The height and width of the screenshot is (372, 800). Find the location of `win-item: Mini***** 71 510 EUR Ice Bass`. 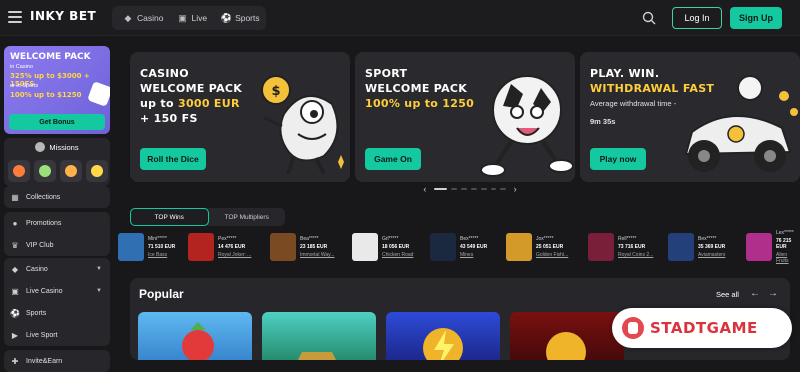

win-item: Mini***** 71 510 EUR Ice Bass is located at coordinates (146, 247).